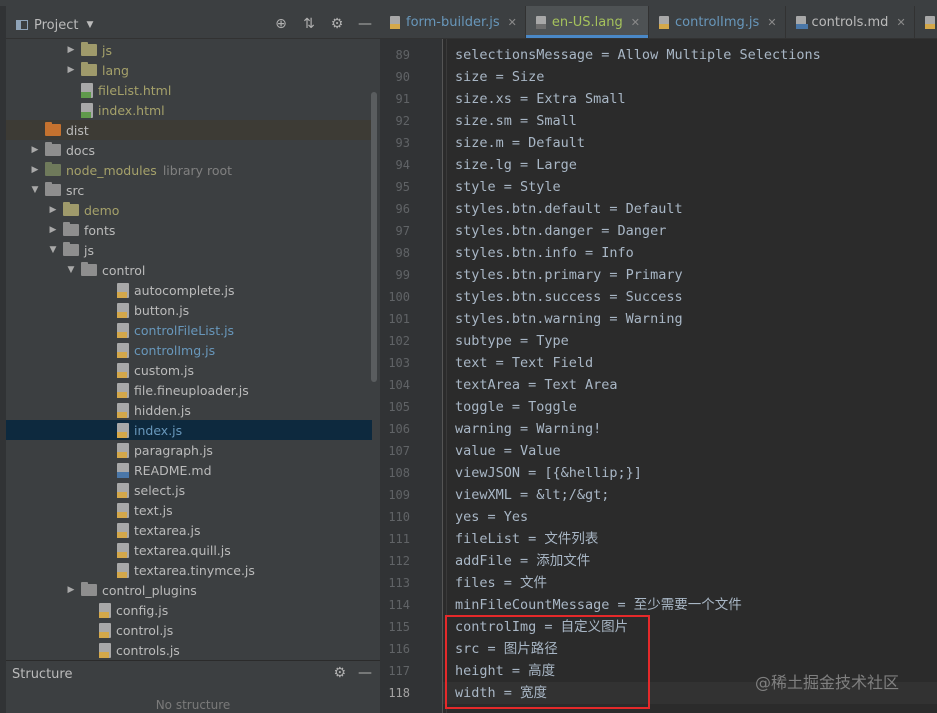  What do you see at coordinates (56, 25) in the screenshot?
I see `project-panel-title: Project` at bounding box center [56, 25].